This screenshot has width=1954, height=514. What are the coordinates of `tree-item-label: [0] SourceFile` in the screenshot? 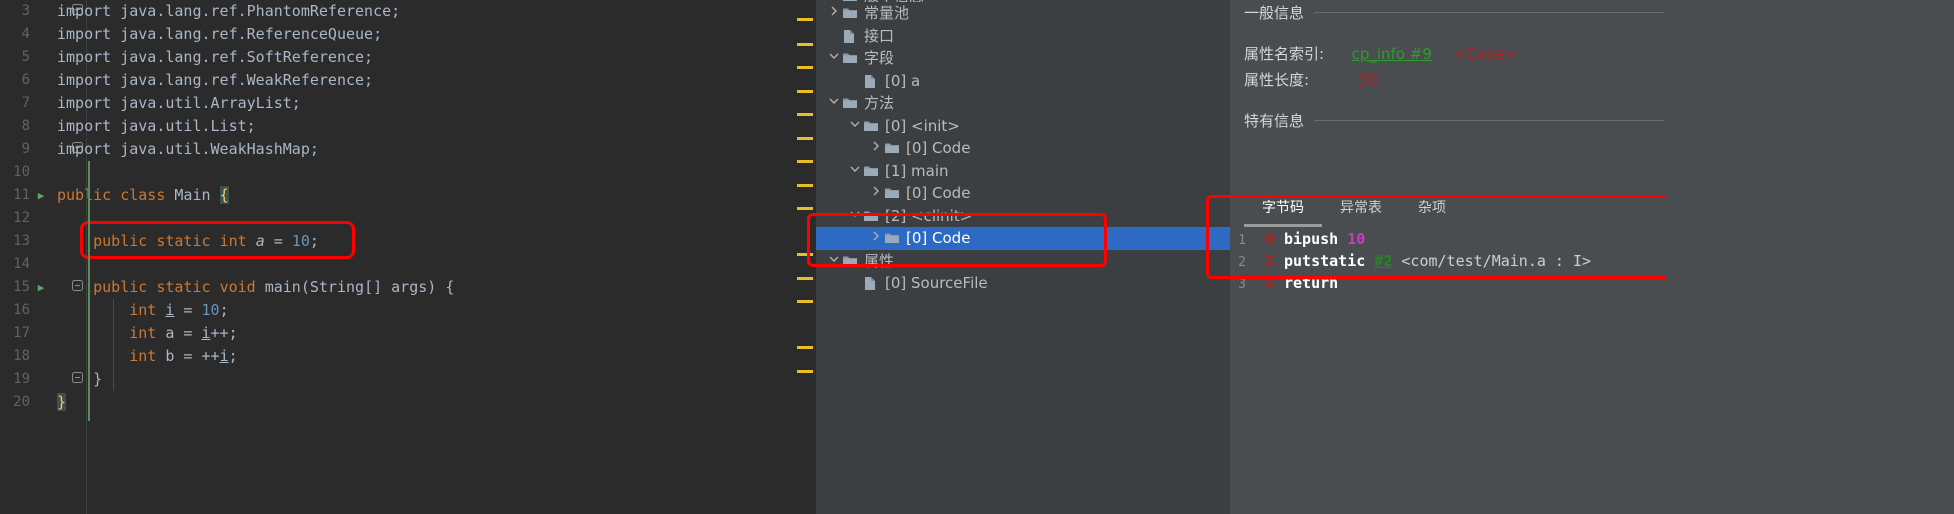 It's located at (936, 283).